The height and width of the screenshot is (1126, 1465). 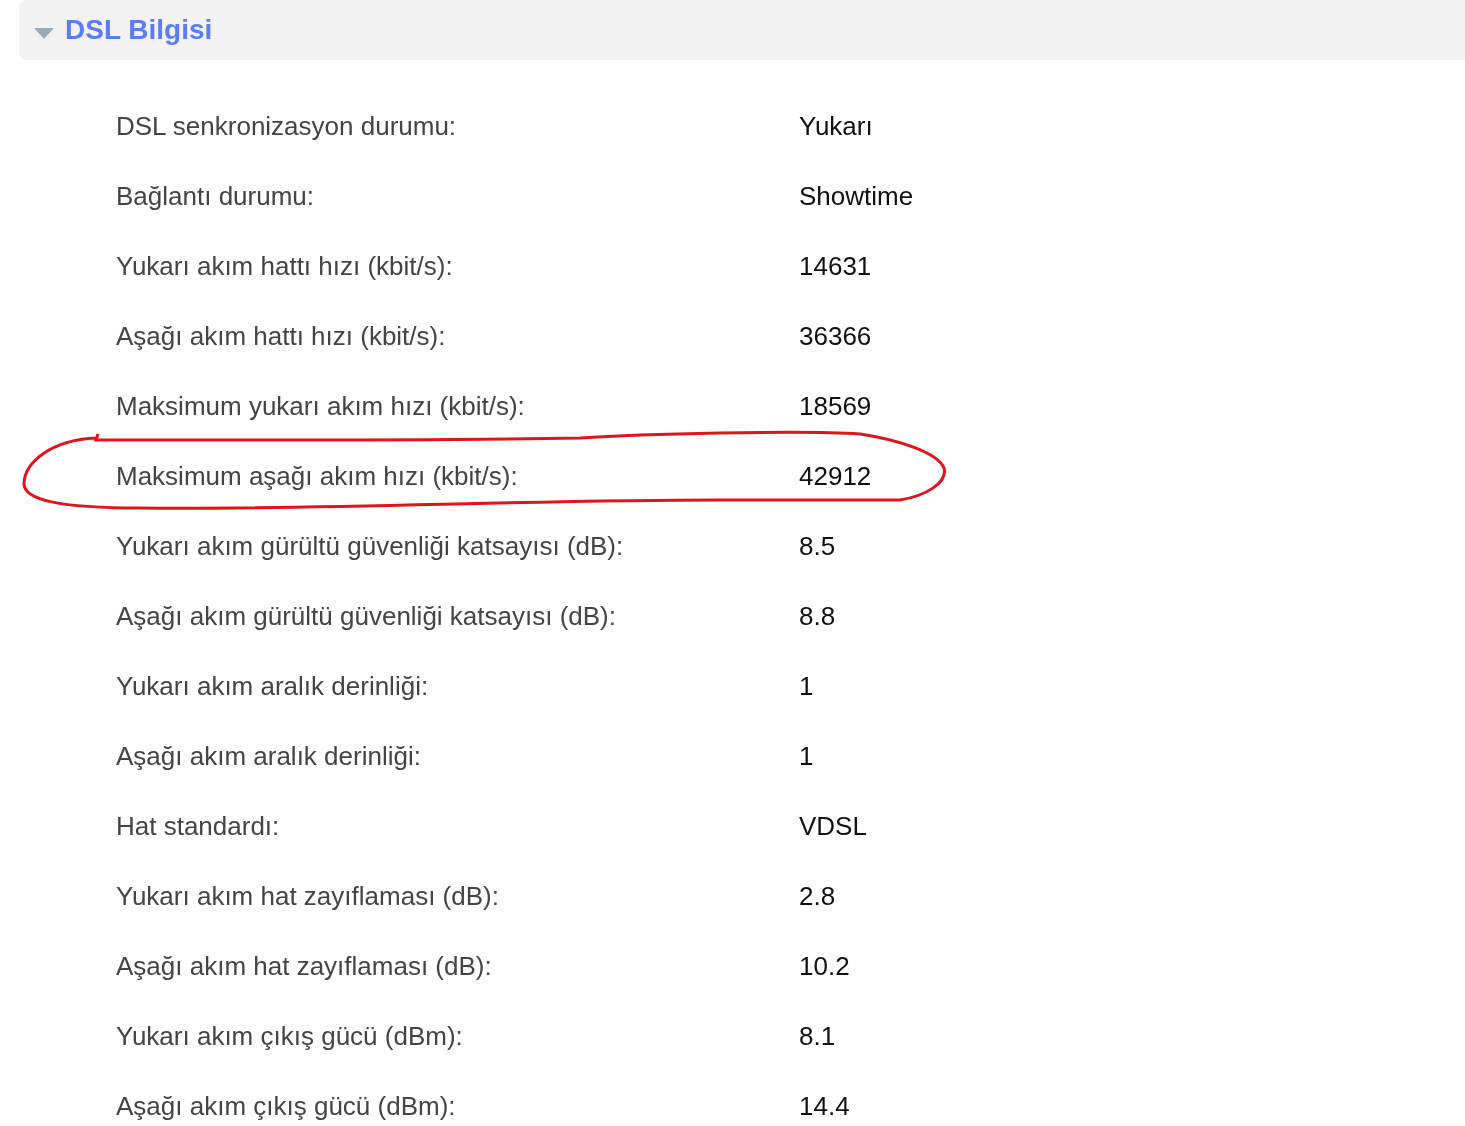 What do you see at coordinates (321, 406) in the screenshot?
I see `field-label: Maksimum yukarı akım hızı (kbit/s):` at bounding box center [321, 406].